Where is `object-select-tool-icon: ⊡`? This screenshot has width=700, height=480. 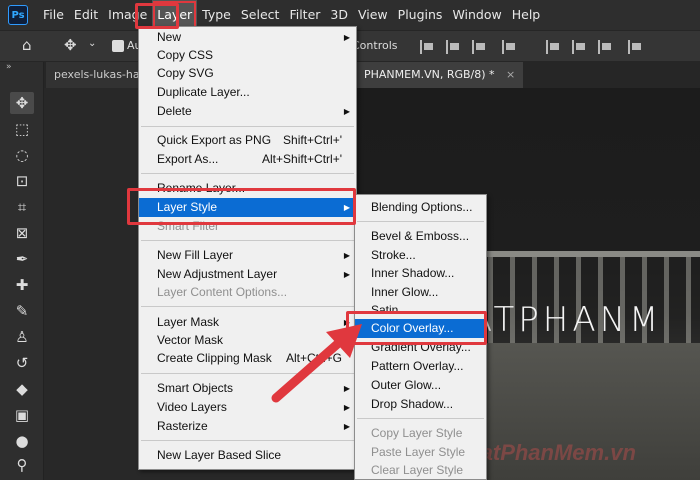 object-select-tool-icon: ⊡ is located at coordinates (22, 181).